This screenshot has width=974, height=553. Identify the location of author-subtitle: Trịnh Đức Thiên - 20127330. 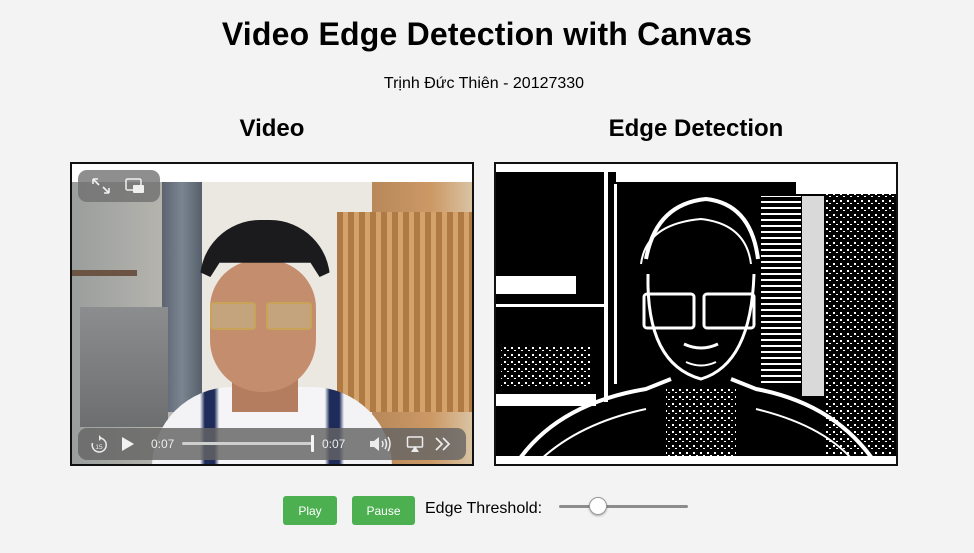
(484, 83).